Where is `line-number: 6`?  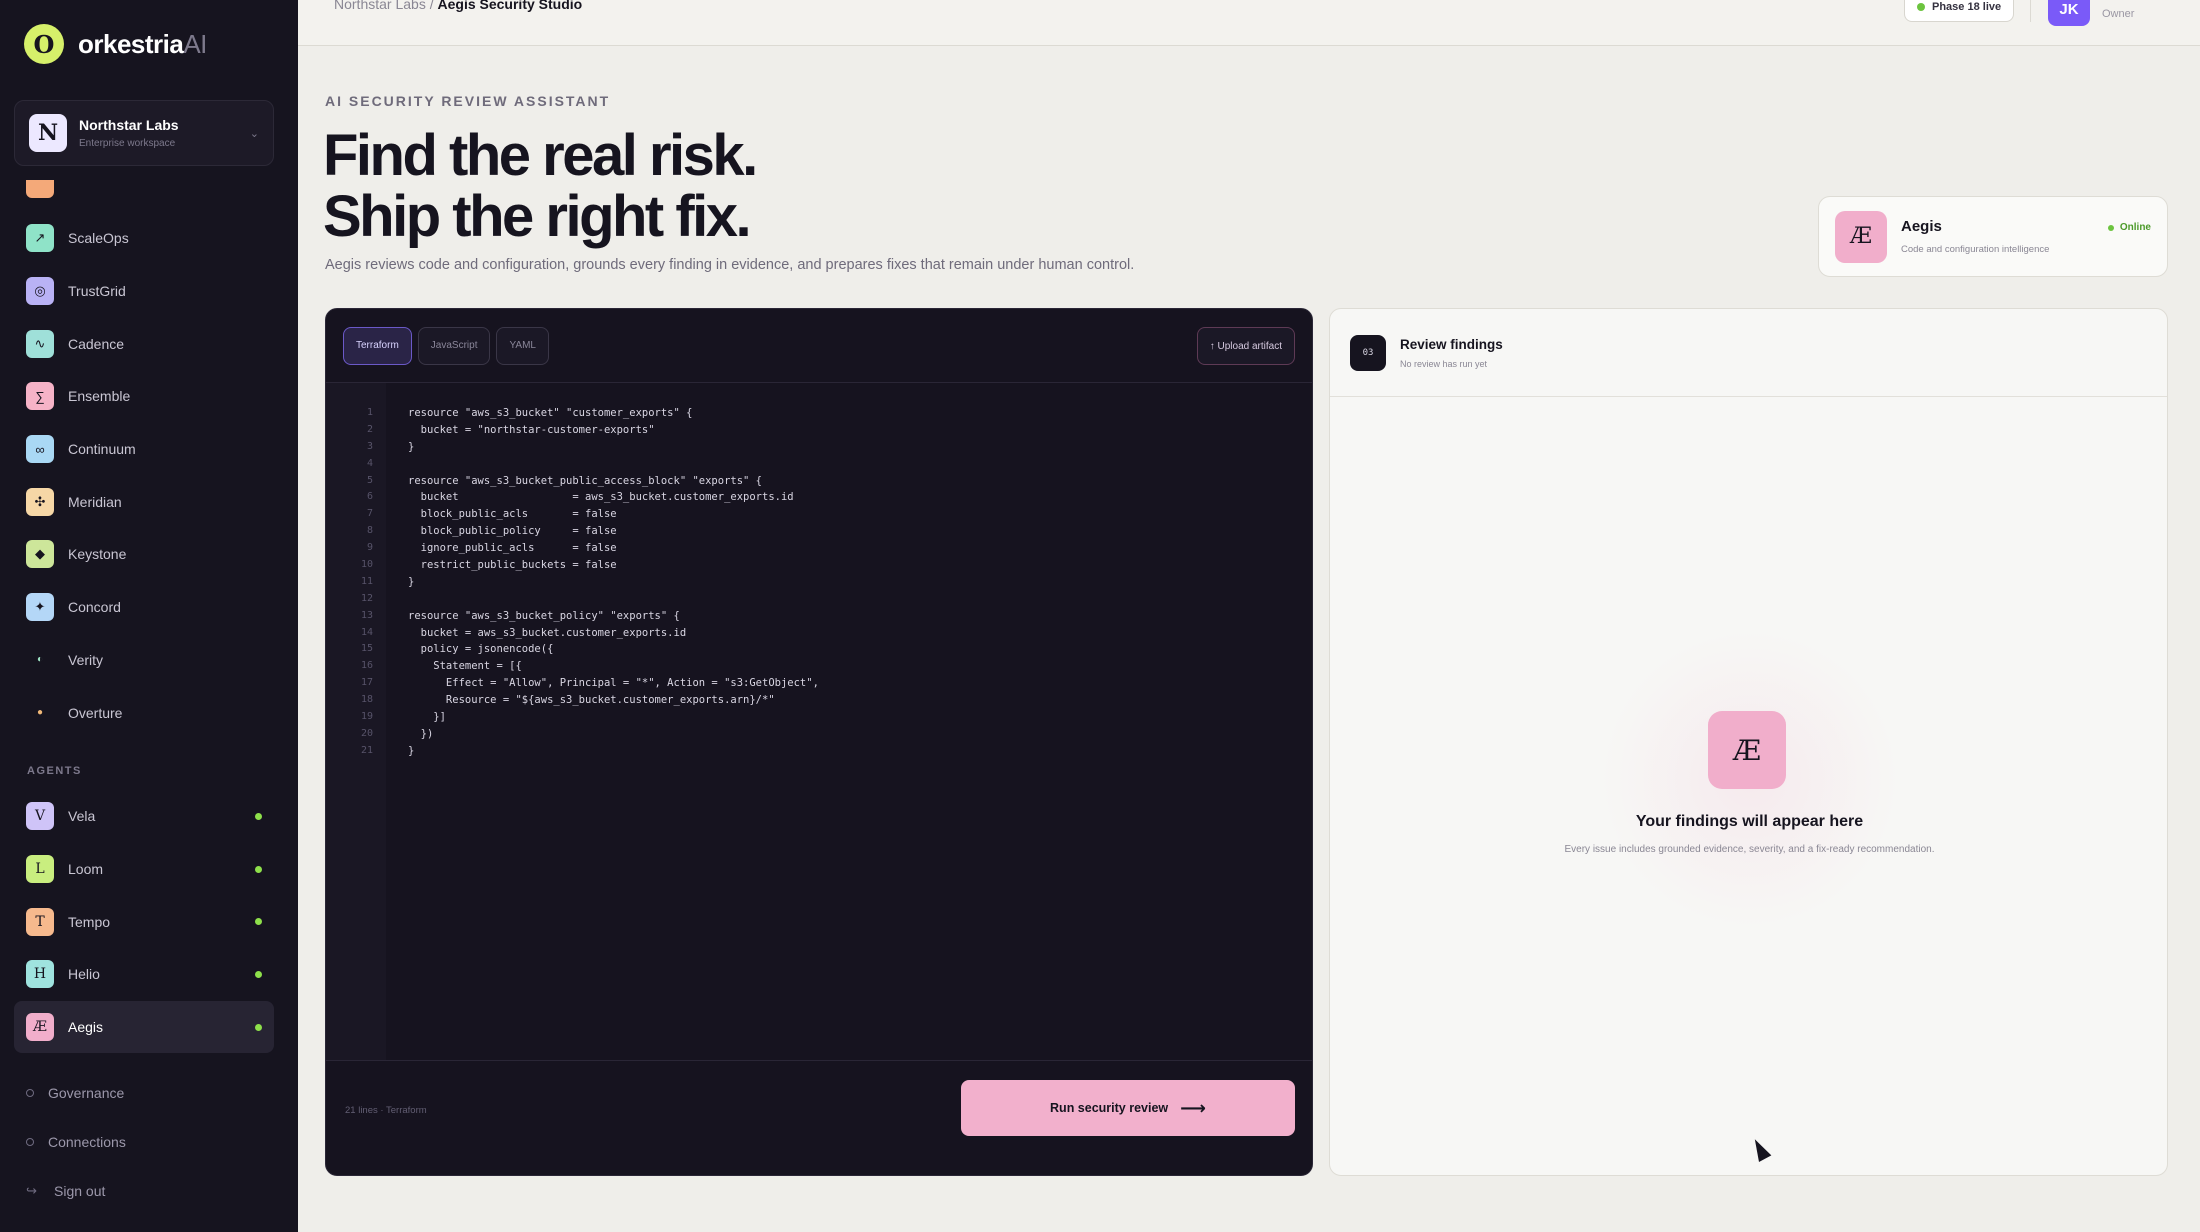 line-number: 6 is located at coordinates (369, 497).